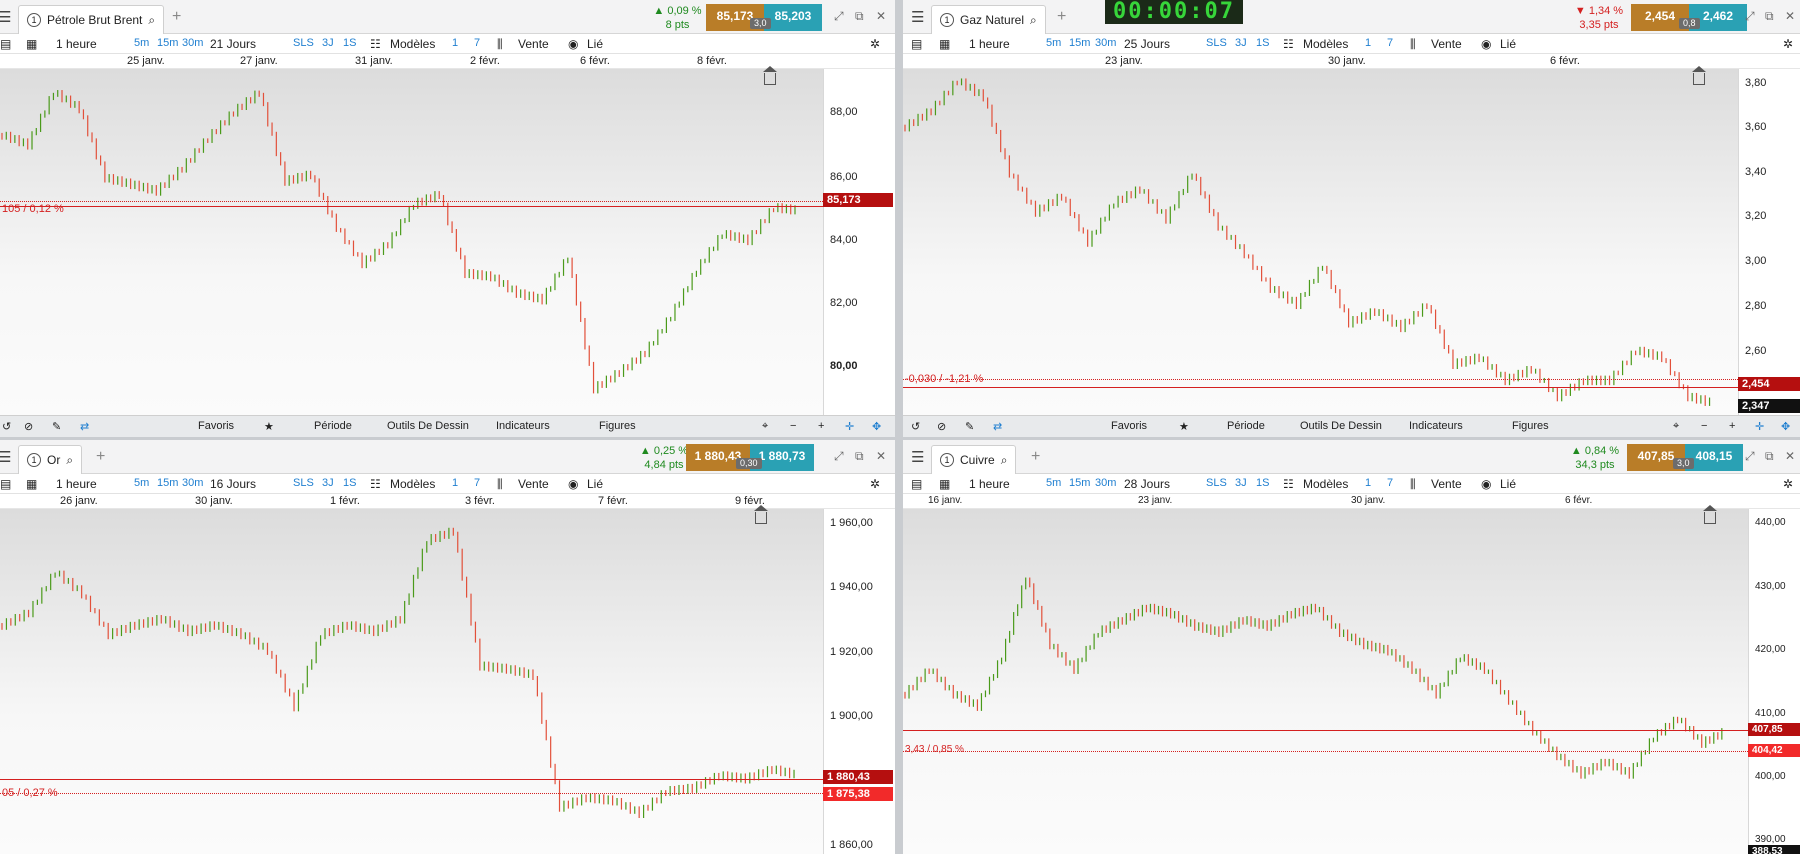 The width and height of the screenshot is (1800, 854). What do you see at coordinates (821, 426) in the screenshot?
I see `zoom-in-icon: +` at bounding box center [821, 426].